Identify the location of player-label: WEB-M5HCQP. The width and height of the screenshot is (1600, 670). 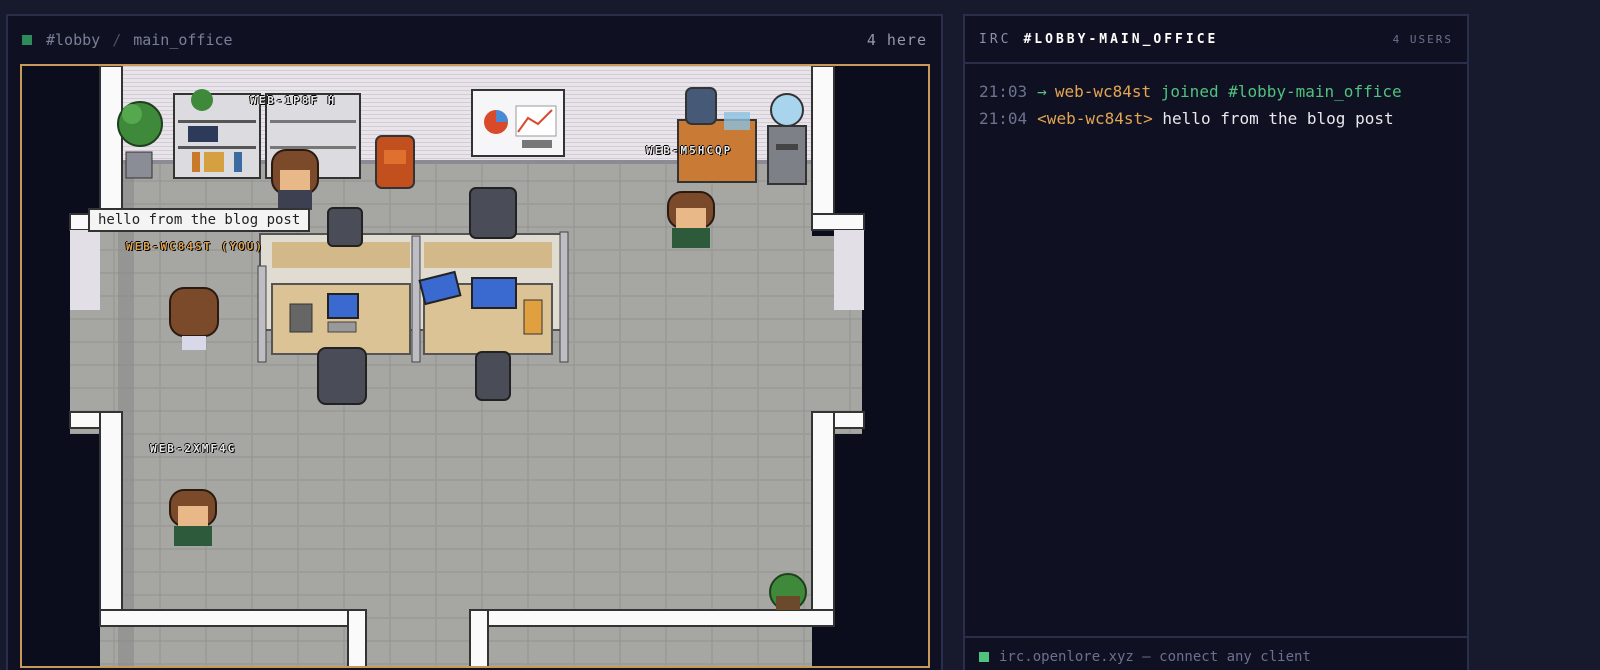
(689, 150).